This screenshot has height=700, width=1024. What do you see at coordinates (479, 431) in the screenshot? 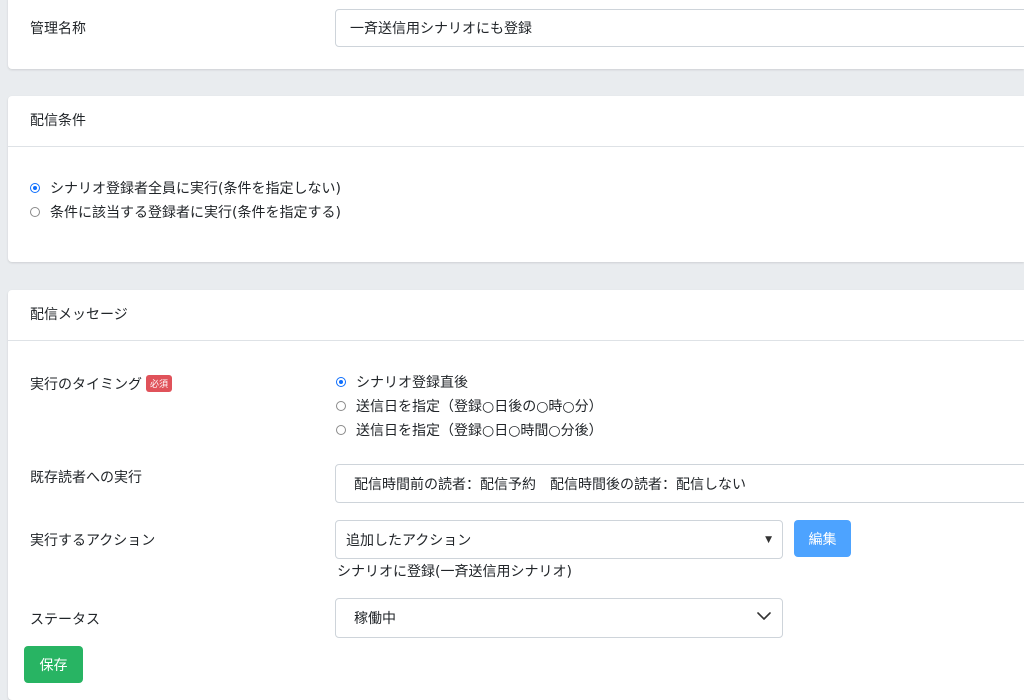
I see `timing-option-duration-after-label: 送信日を指定（登録○日○時間○分後）` at bounding box center [479, 431].